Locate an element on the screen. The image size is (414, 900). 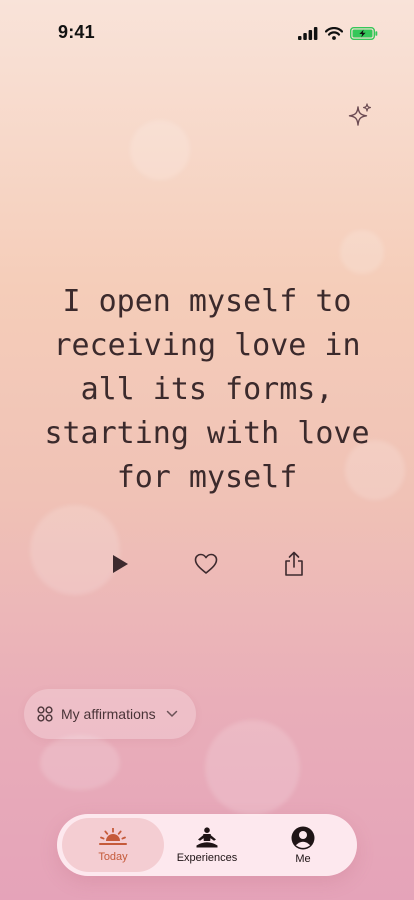
my-affirmations-dropdown: My affirmations is located at coordinates (110, 714).